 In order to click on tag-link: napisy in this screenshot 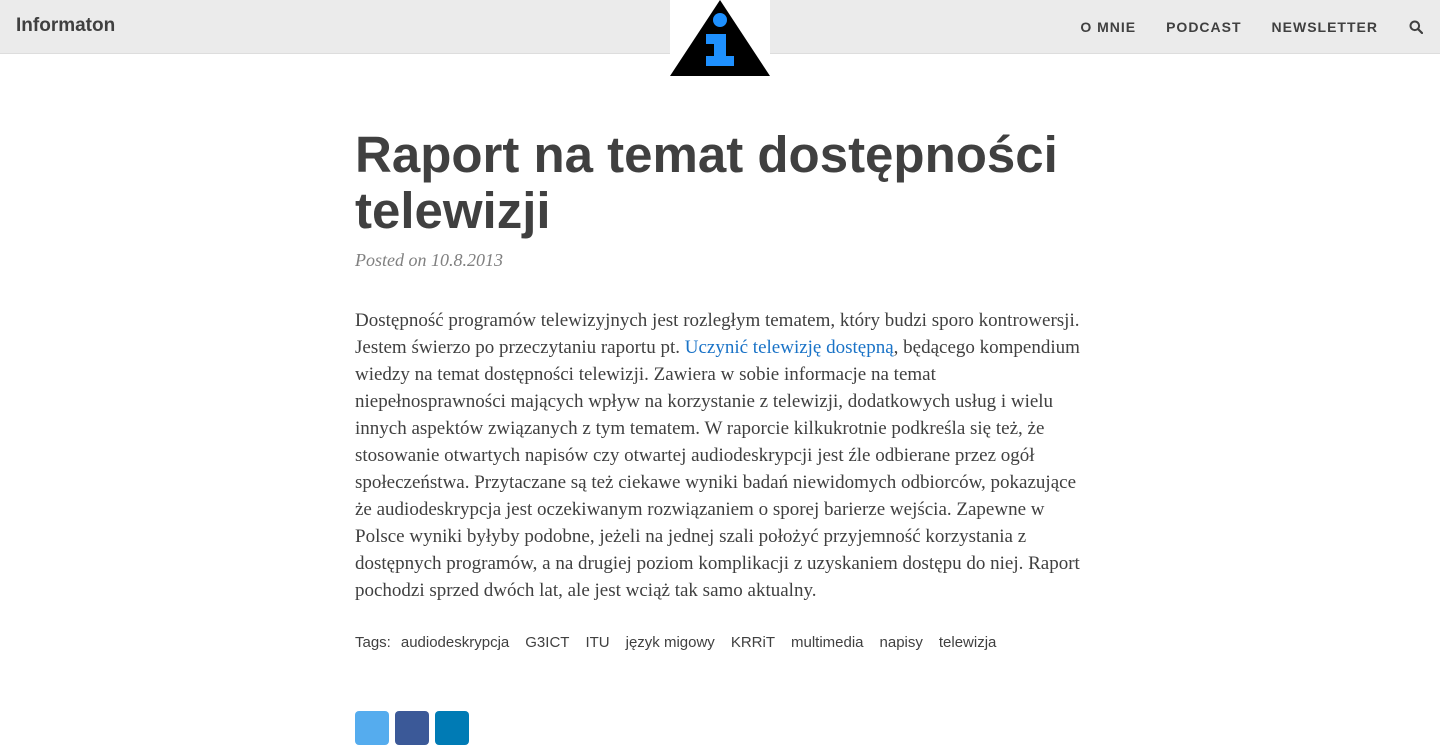, I will do `click(901, 642)`.